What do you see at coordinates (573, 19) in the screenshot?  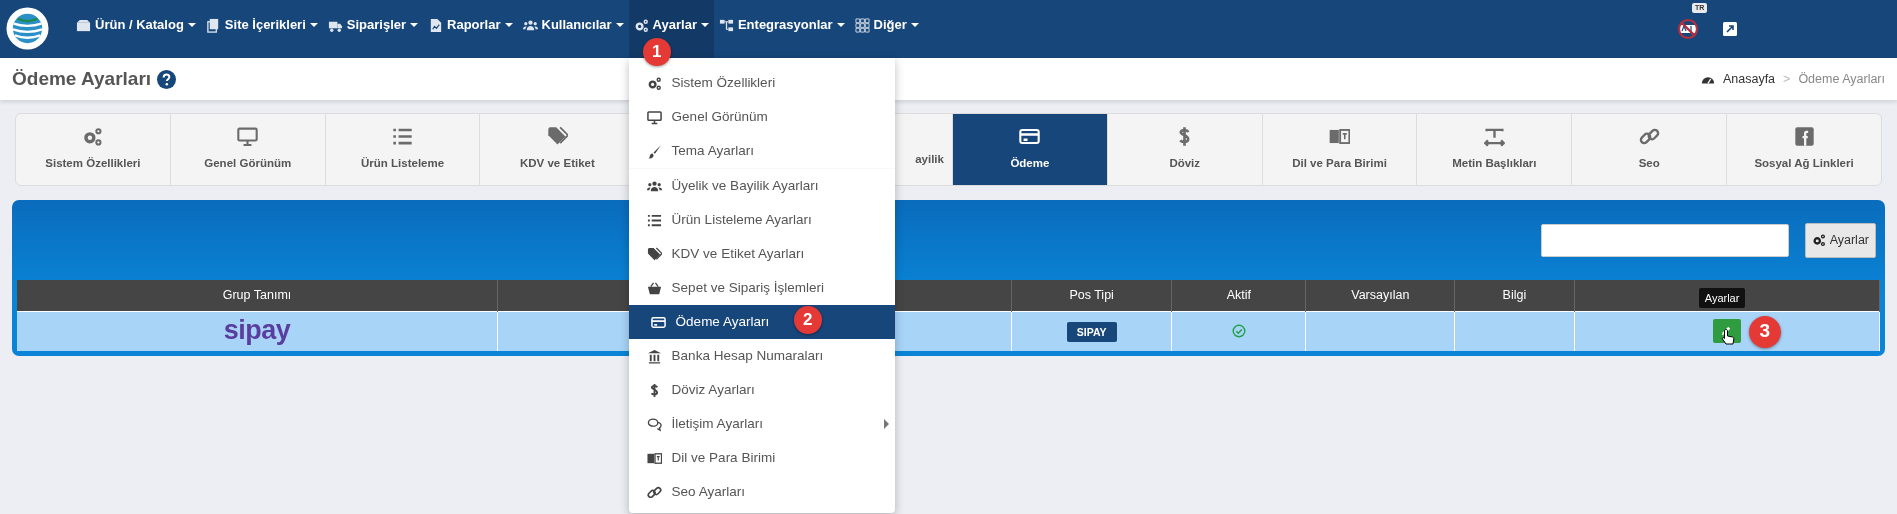 I see `nav-menu-item: Kullanıcılar` at bounding box center [573, 19].